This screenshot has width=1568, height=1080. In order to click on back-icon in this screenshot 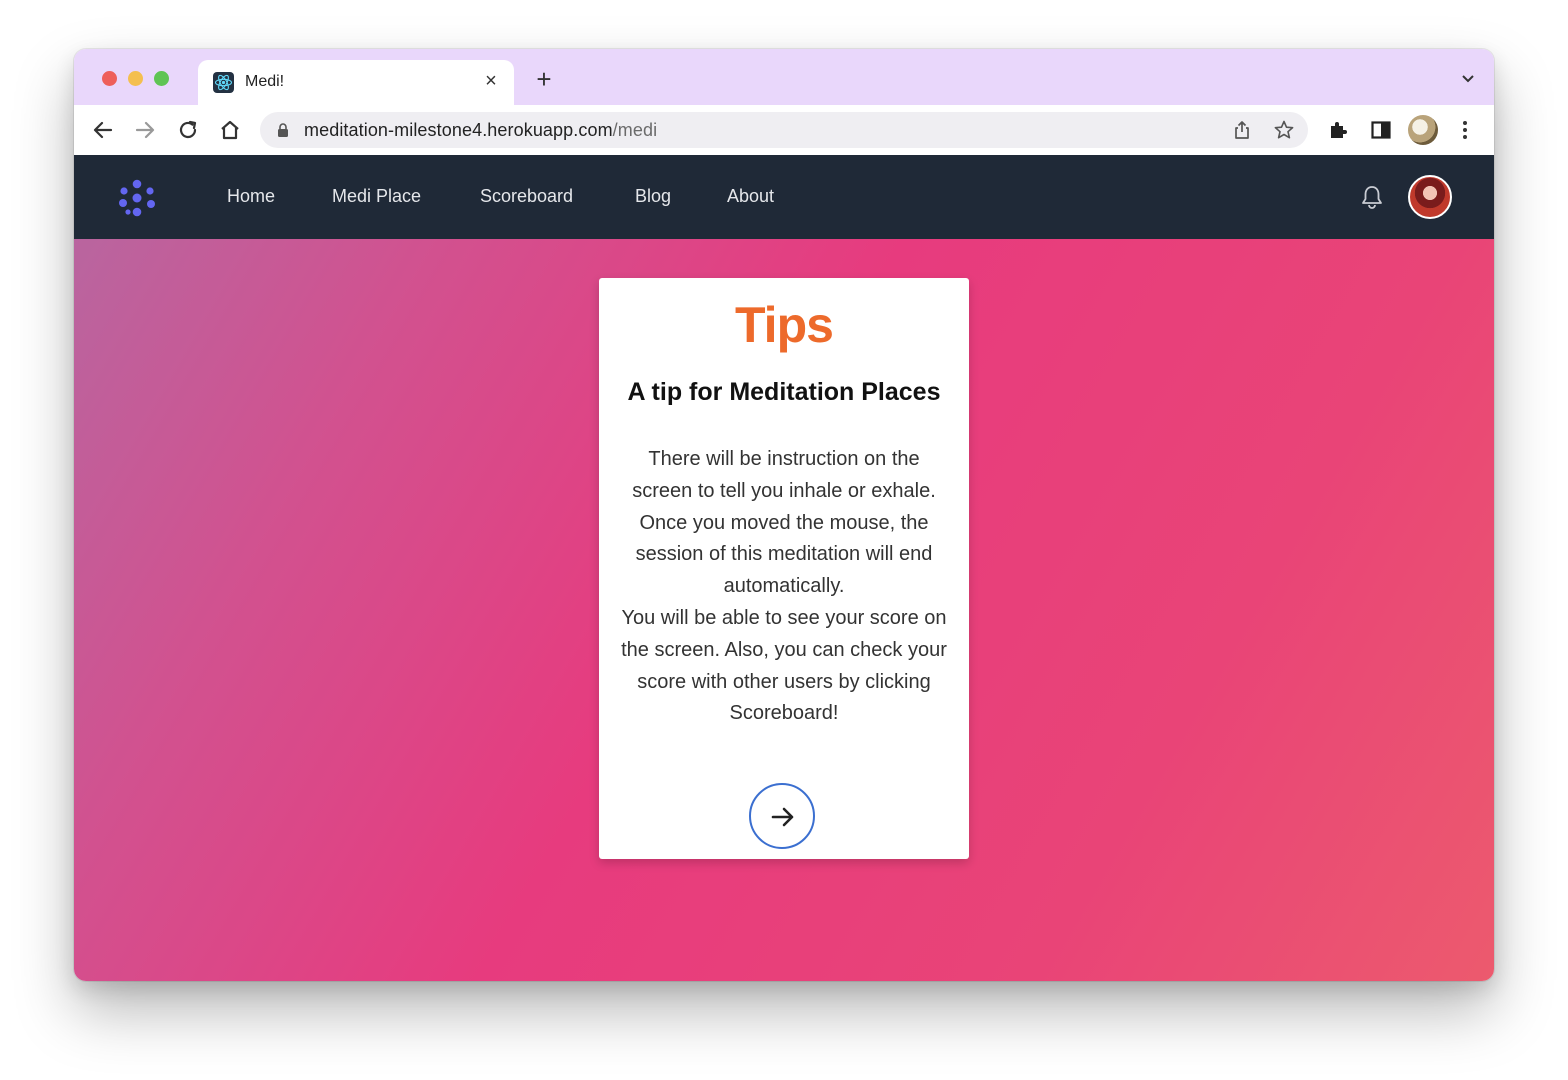, I will do `click(103, 130)`.